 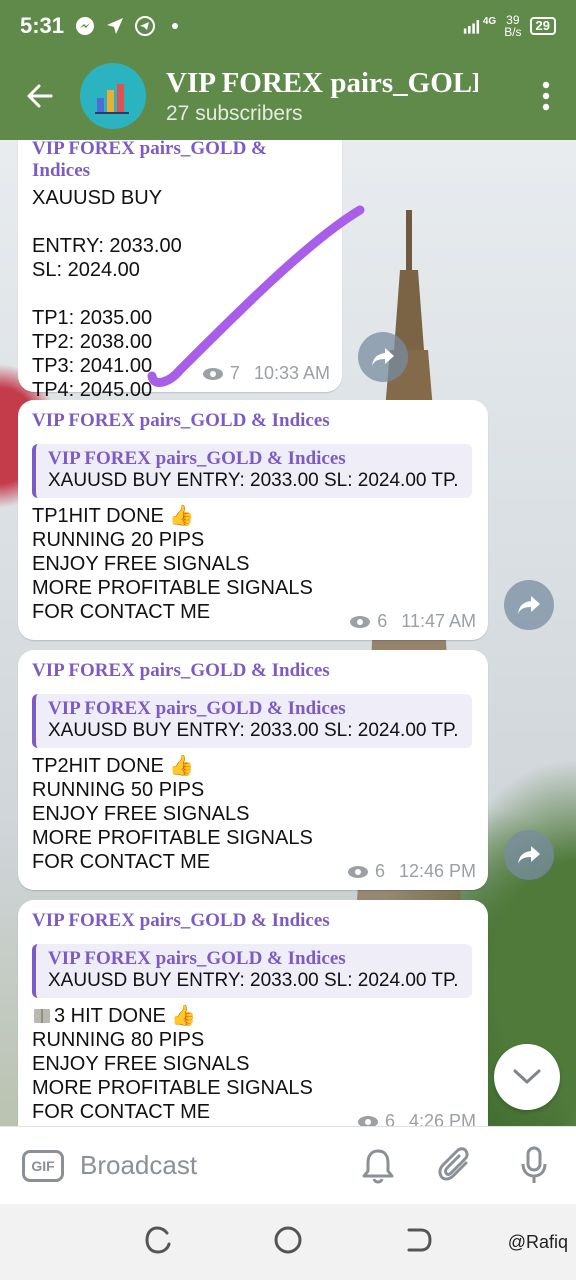 I want to click on message-meta: 6 4:26 PM, so click(x=416, y=1118).